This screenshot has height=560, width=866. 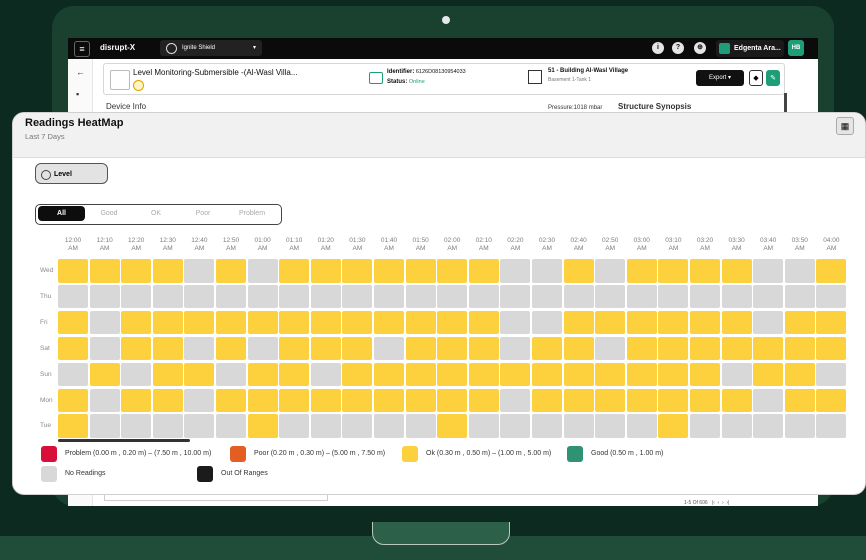 I want to click on menu-icon: ≡, so click(x=82, y=49).